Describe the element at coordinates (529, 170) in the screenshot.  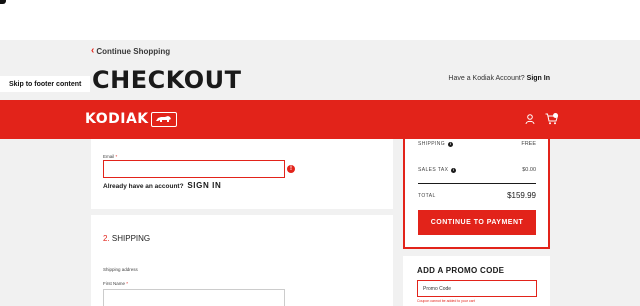
I see `sales-tax-value: $0.00` at that location.